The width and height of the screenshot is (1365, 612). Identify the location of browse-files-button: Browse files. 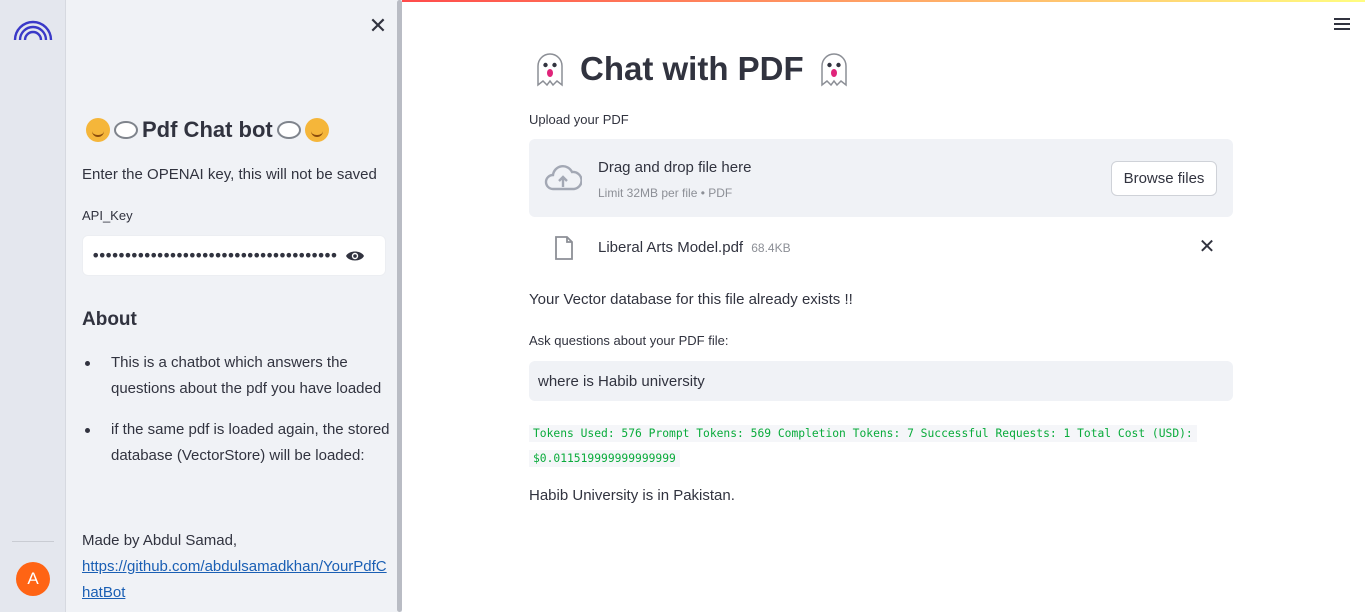
(1164, 178).